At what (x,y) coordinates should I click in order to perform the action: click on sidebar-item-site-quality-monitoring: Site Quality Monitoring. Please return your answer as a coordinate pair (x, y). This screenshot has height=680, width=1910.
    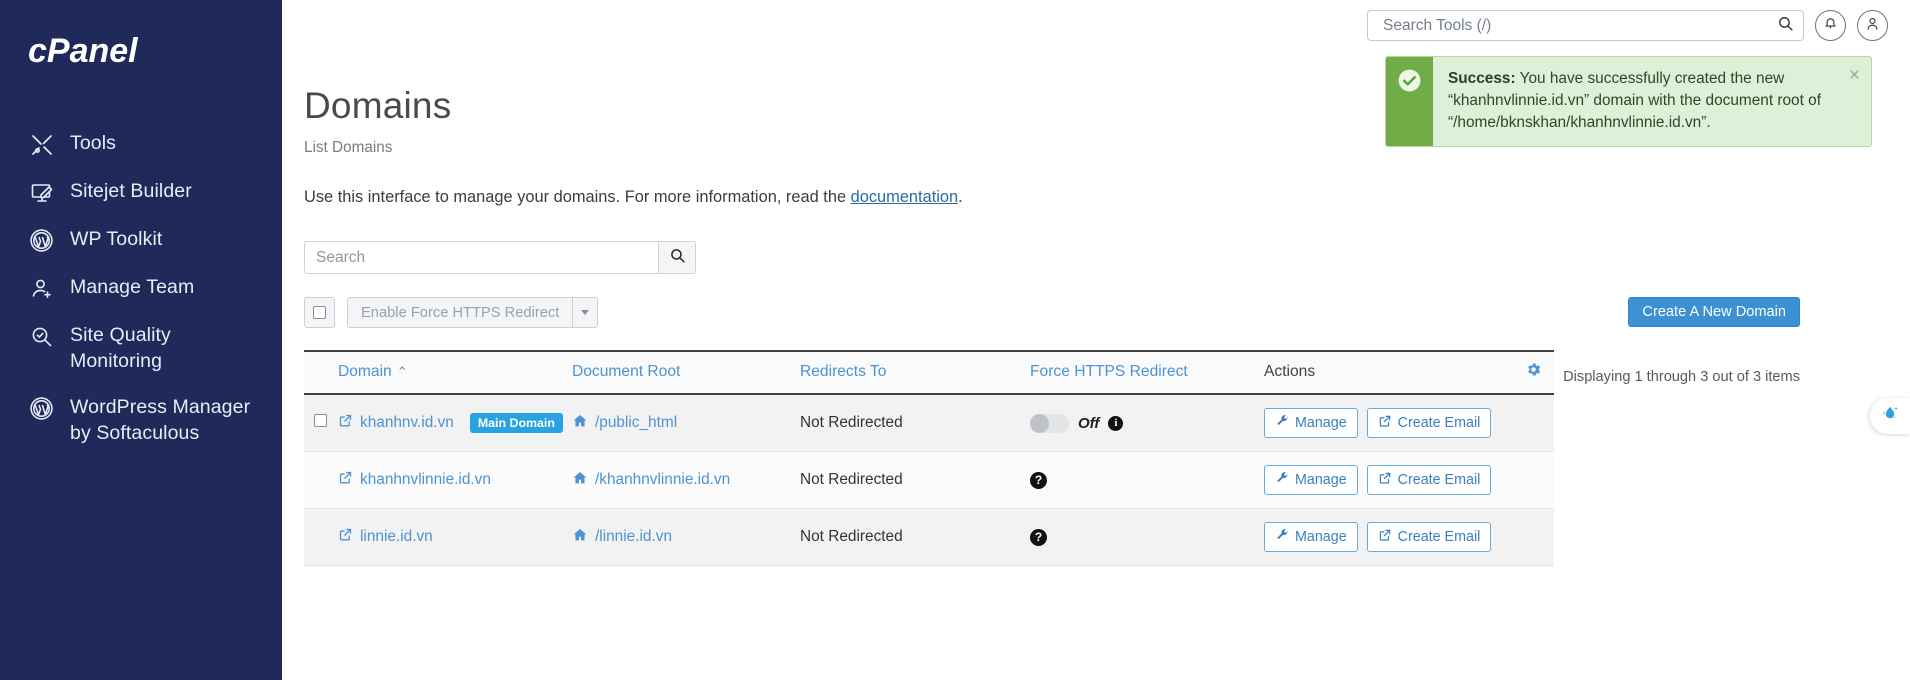
    Looking at the image, I should click on (141, 348).